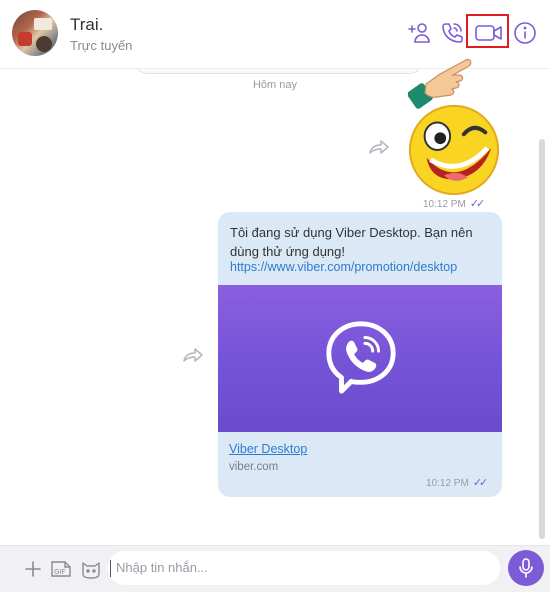  I want to click on add-contact-icon, so click(419, 33).